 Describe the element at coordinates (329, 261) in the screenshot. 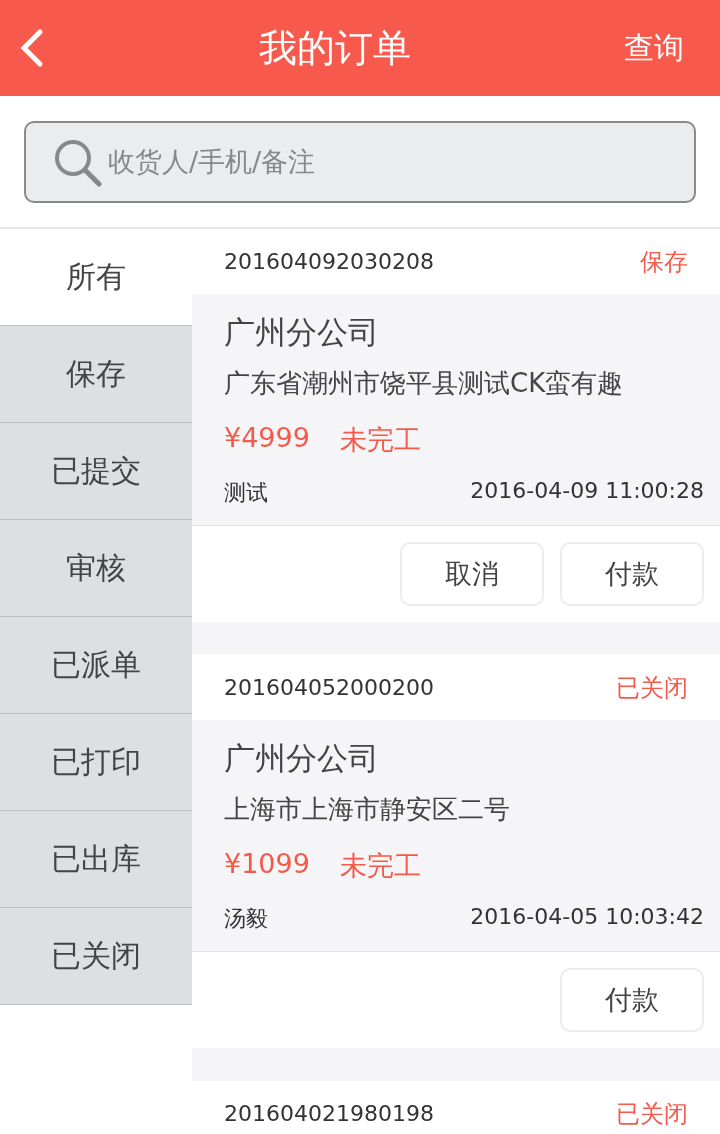

I see `order-number: 201604092030208` at that location.